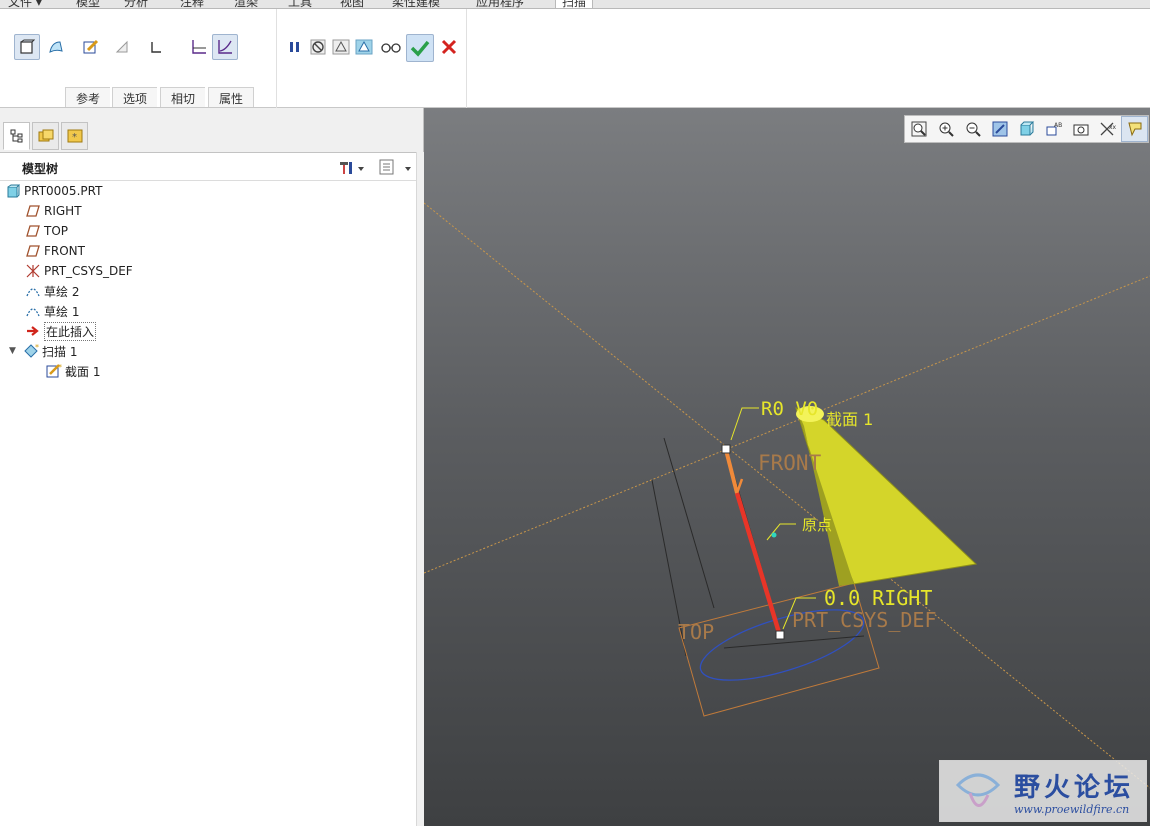 The image size is (1150, 826). Describe the element at coordinates (53, 211) in the screenshot. I see `tree-item-right: RIGHT` at that location.